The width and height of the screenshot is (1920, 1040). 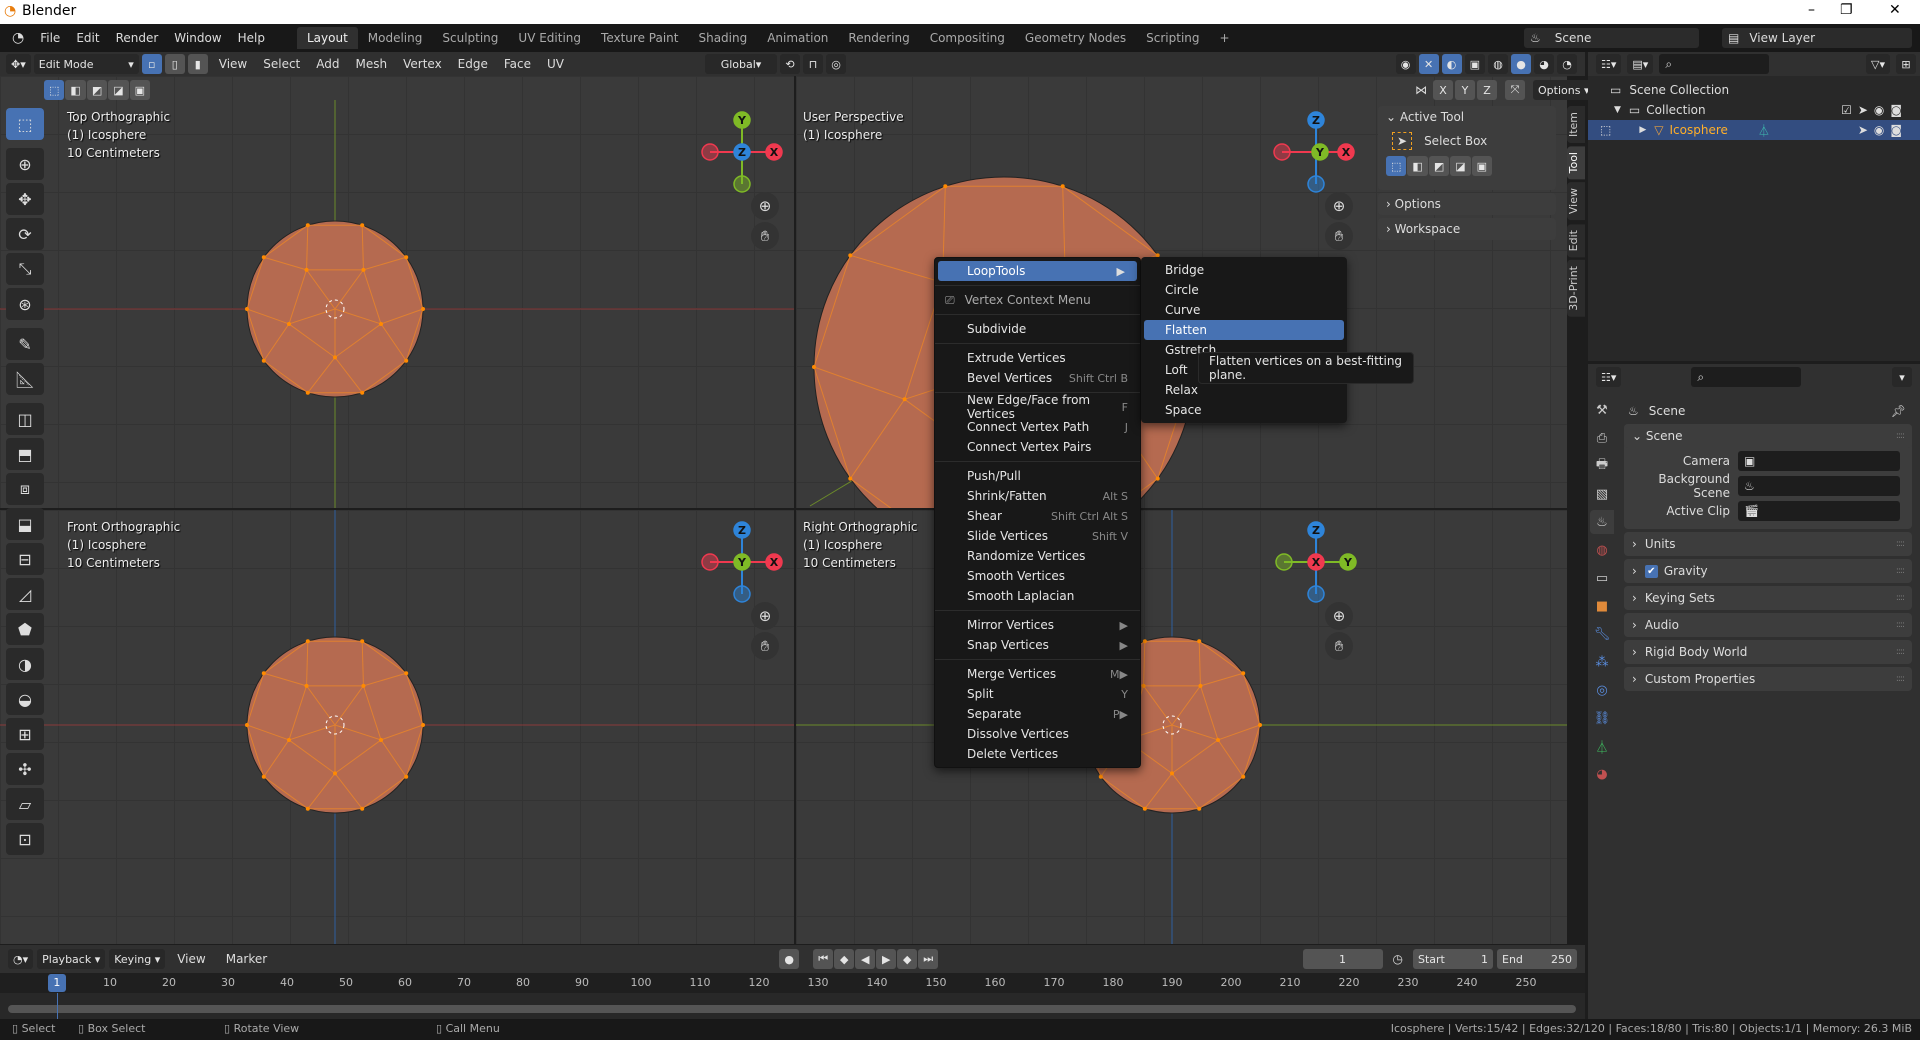 I want to click on menu-face: Face, so click(x=517, y=64).